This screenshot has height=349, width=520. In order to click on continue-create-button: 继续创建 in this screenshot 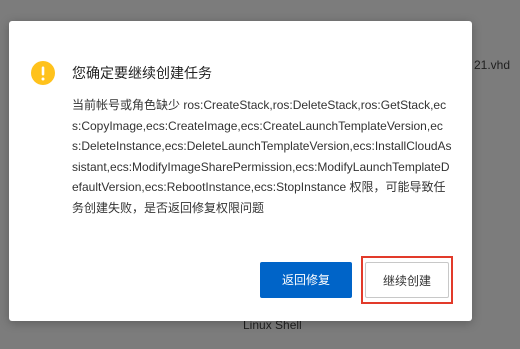, I will do `click(407, 280)`.